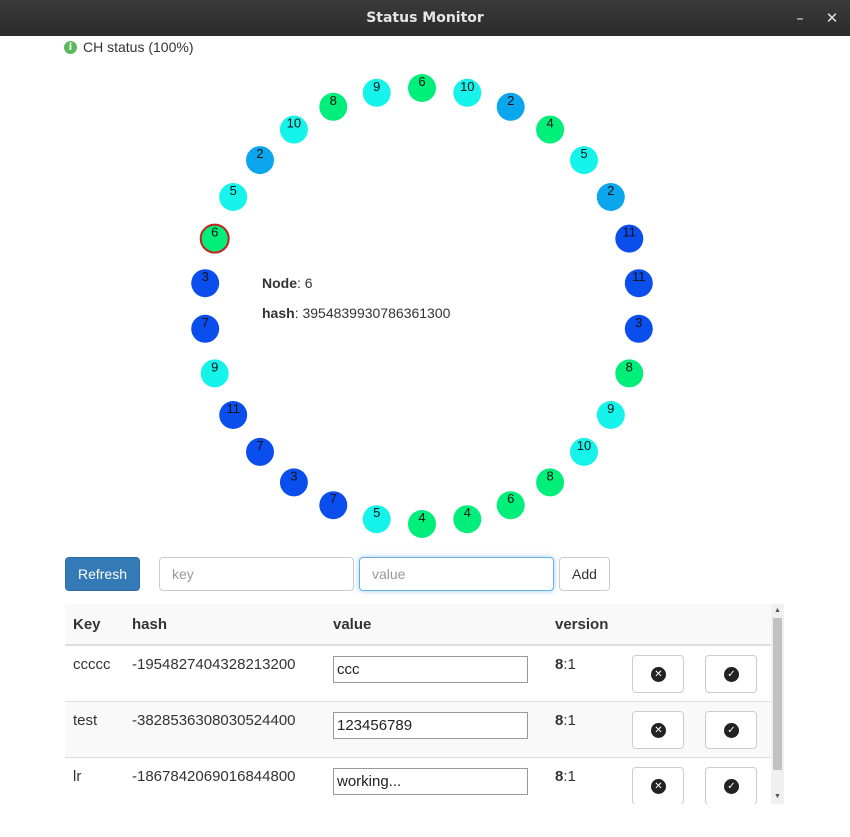  Describe the element at coordinates (456, 574) in the screenshot. I see `value-input` at that location.